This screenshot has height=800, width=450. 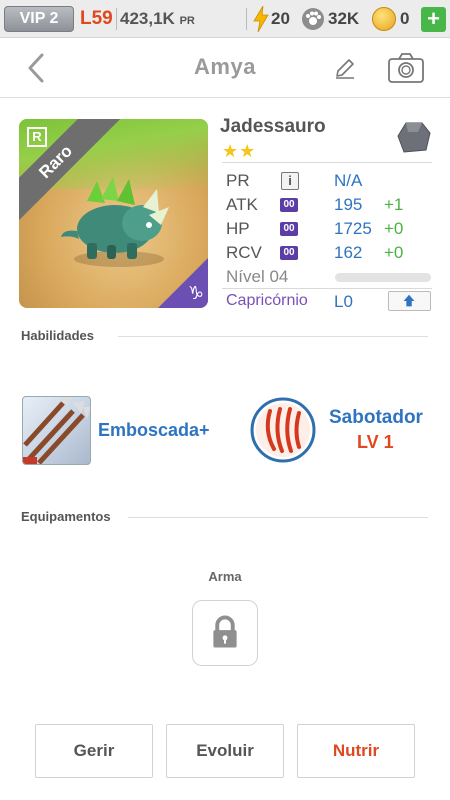 I want to click on player-level: L59, so click(x=96, y=18).